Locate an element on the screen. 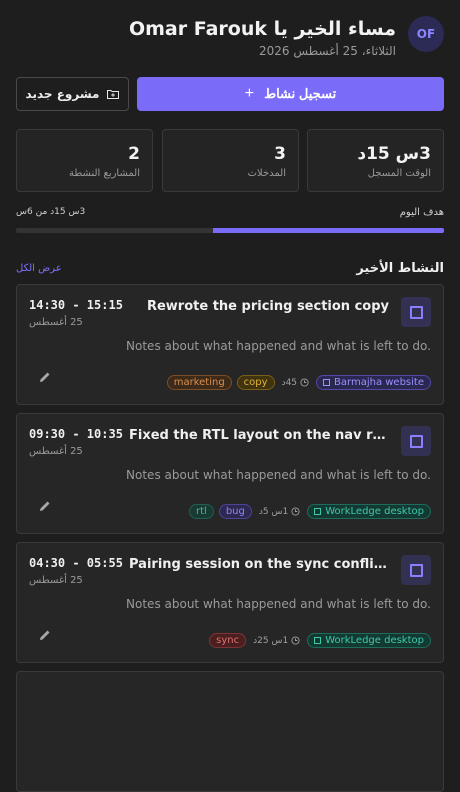 Image resolution: width=460 pixels, height=792 pixels. tag: marketing is located at coordinates (199, 382).